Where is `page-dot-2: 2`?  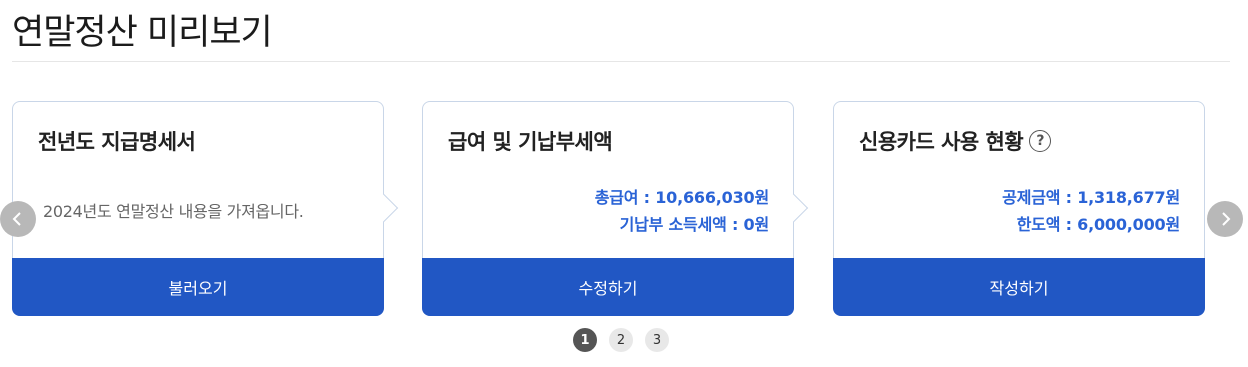 page-dot-2: 2 is located at coordinates (621, 340).